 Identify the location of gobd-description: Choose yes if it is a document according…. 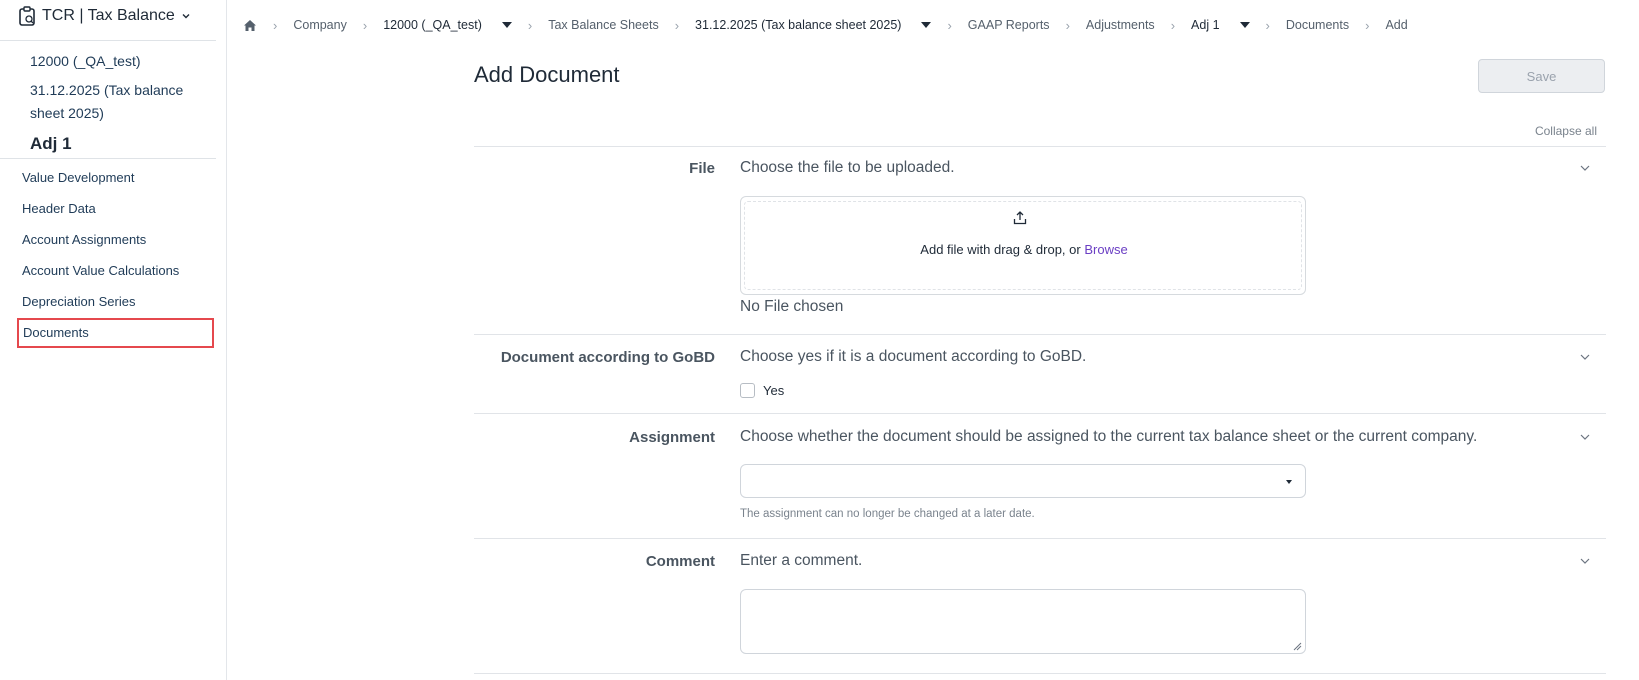
(913, 356).